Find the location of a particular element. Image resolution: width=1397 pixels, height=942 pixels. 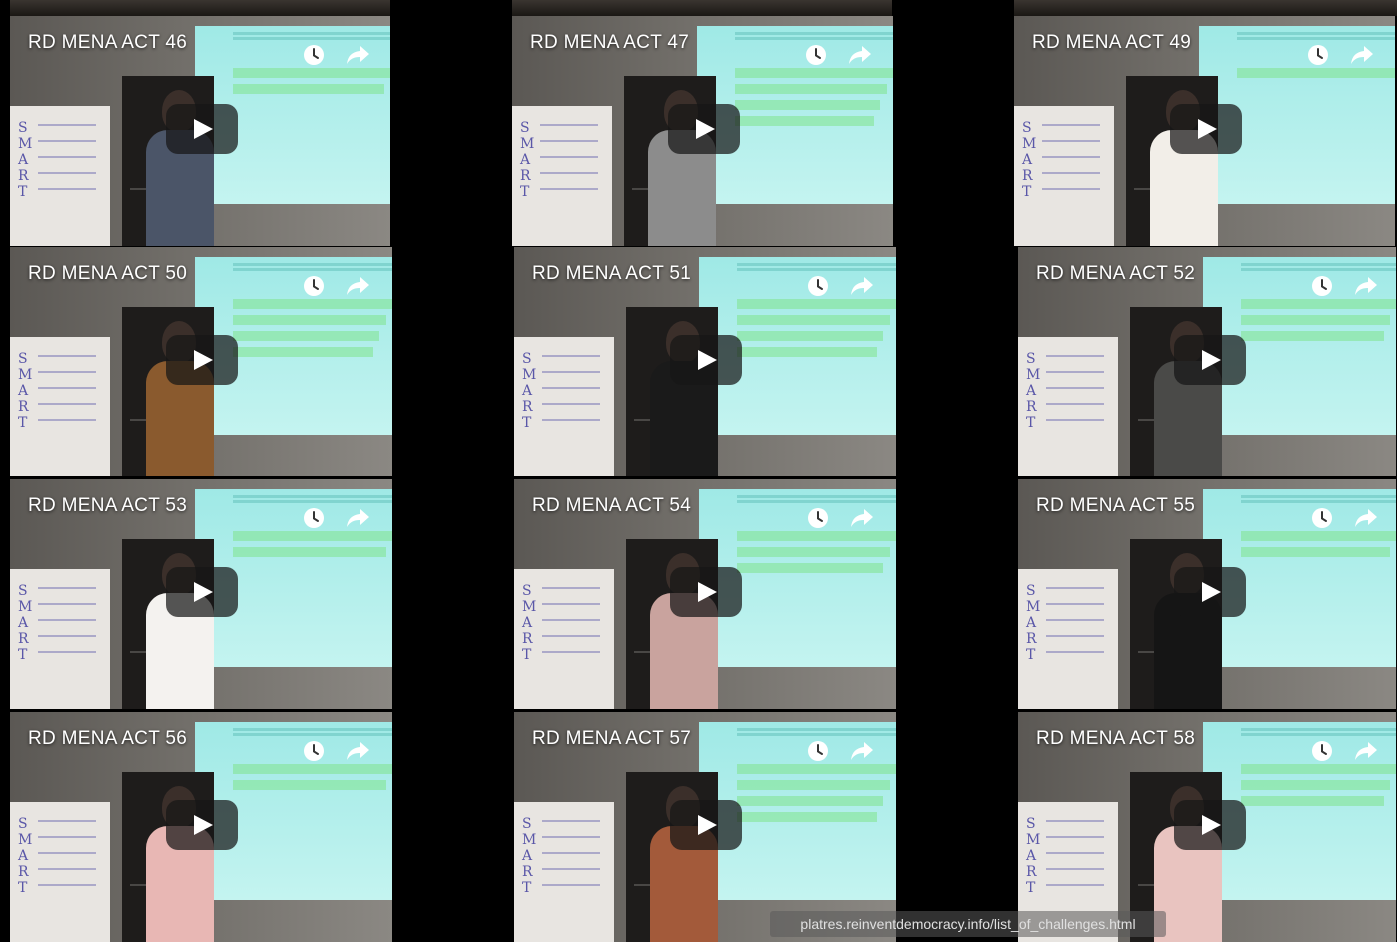

top-strip-left is located at coordinates (200, 8).